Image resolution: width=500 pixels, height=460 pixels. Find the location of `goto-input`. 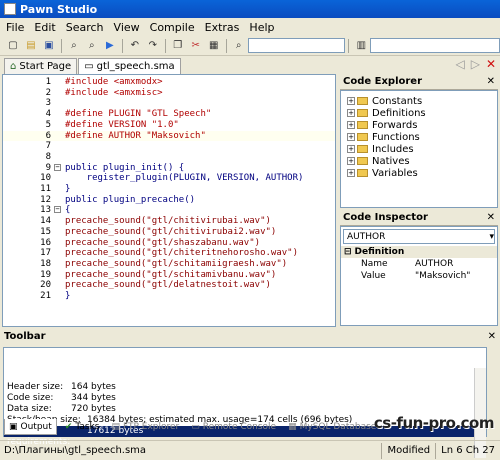

goto-input is located at coordinates (435, 45).